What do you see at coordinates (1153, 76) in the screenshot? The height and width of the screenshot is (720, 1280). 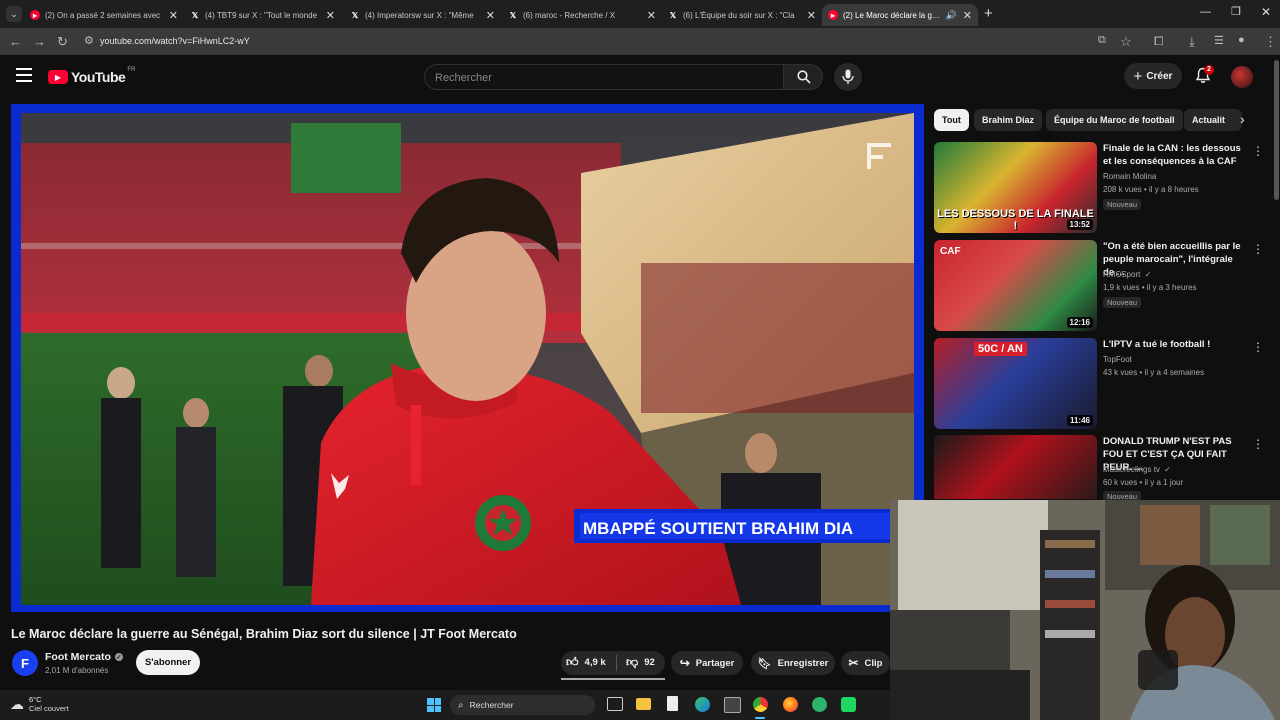 I see `create-button: + Créer` at bounding box center [1153, 76].